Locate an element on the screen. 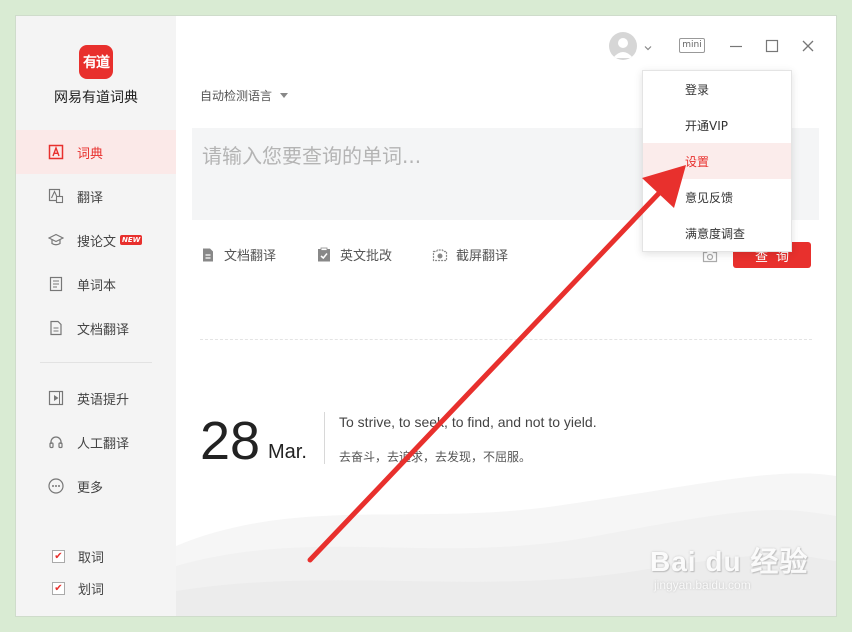 The height and width of the screenshot is (632, 852). user-dropdown-menu: 登录 开通VIP 设置 意见反馈 满意度调查 is located at coordinates (717, 161).